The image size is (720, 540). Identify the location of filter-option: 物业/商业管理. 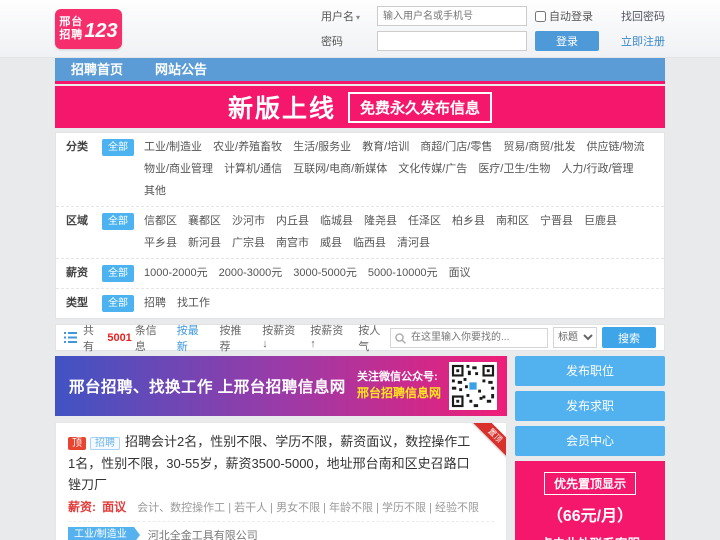
(178, 169).